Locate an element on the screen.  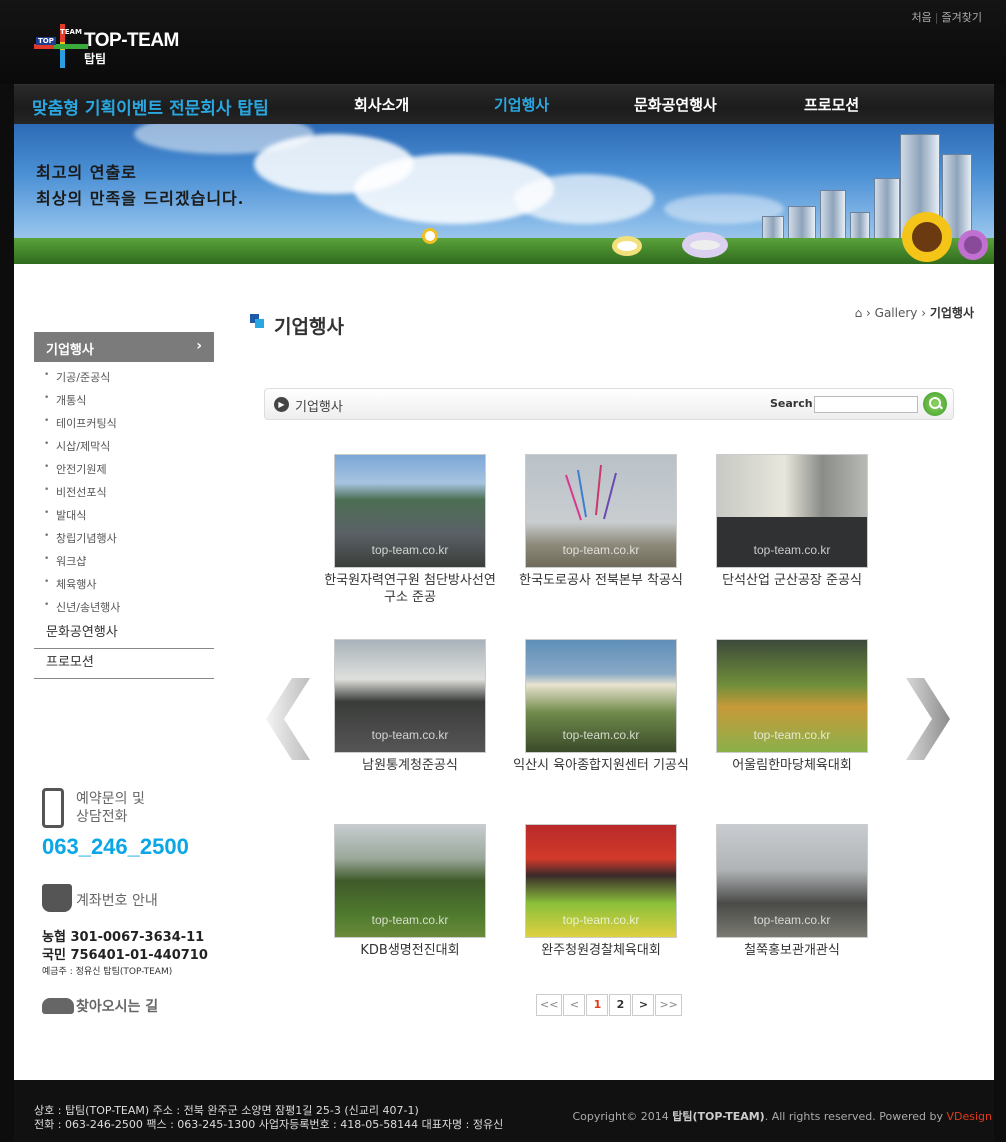
next-page-button: > is located at coordinates (643, 1005).